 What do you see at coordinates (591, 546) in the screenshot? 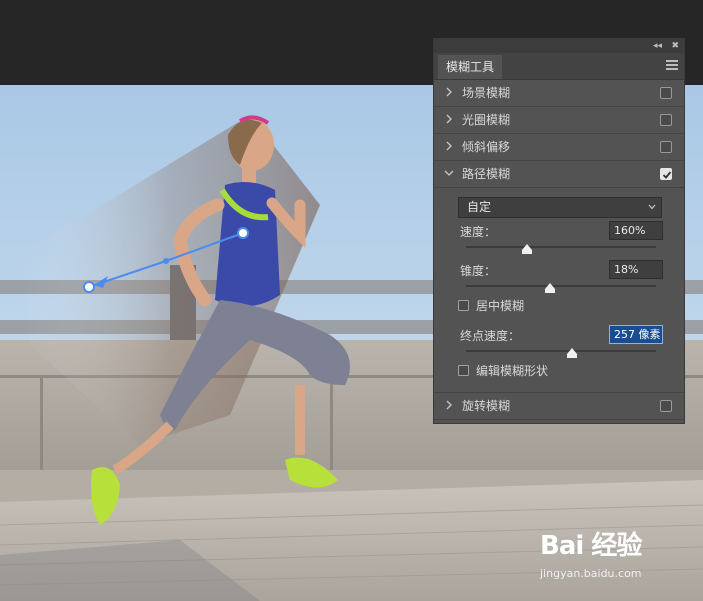
I see `watermark-brand: Bai 经验` at bounding box center [591, 546].